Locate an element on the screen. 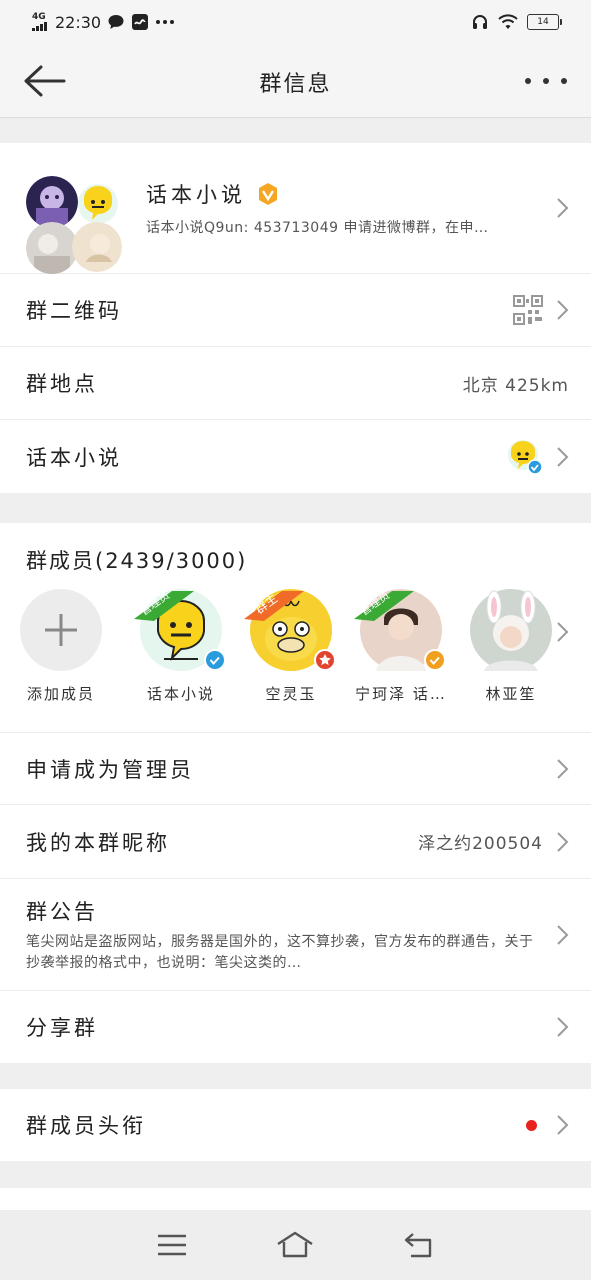 The height and width of the screenshot is (1280, 591). members-header: 群成员(2439/3000) is located at coordinates (137, 561).